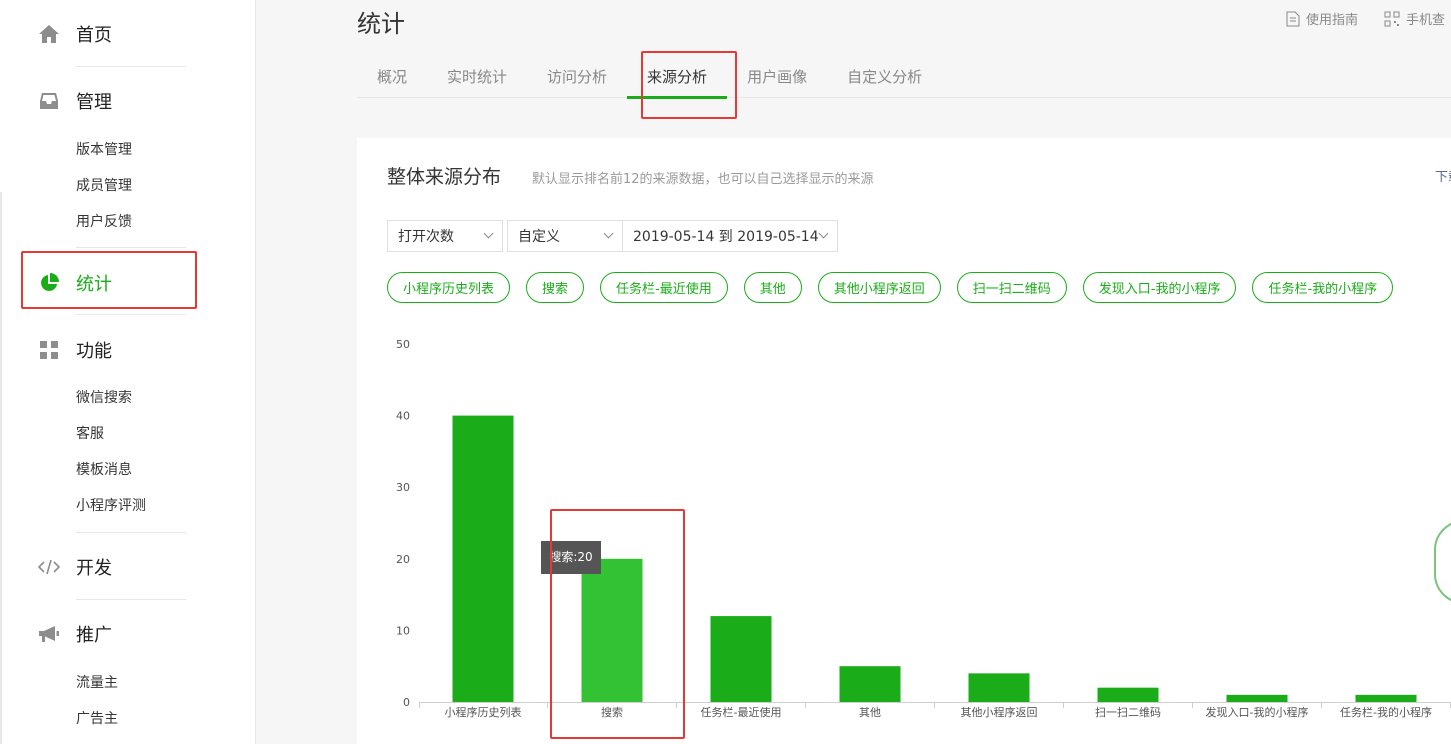 The height and width of the screenshot is (744, 1451). Describe the element at coordinates (449, 287) in the screenshot. I see `source-chip: 小程序历史列表` at that location.